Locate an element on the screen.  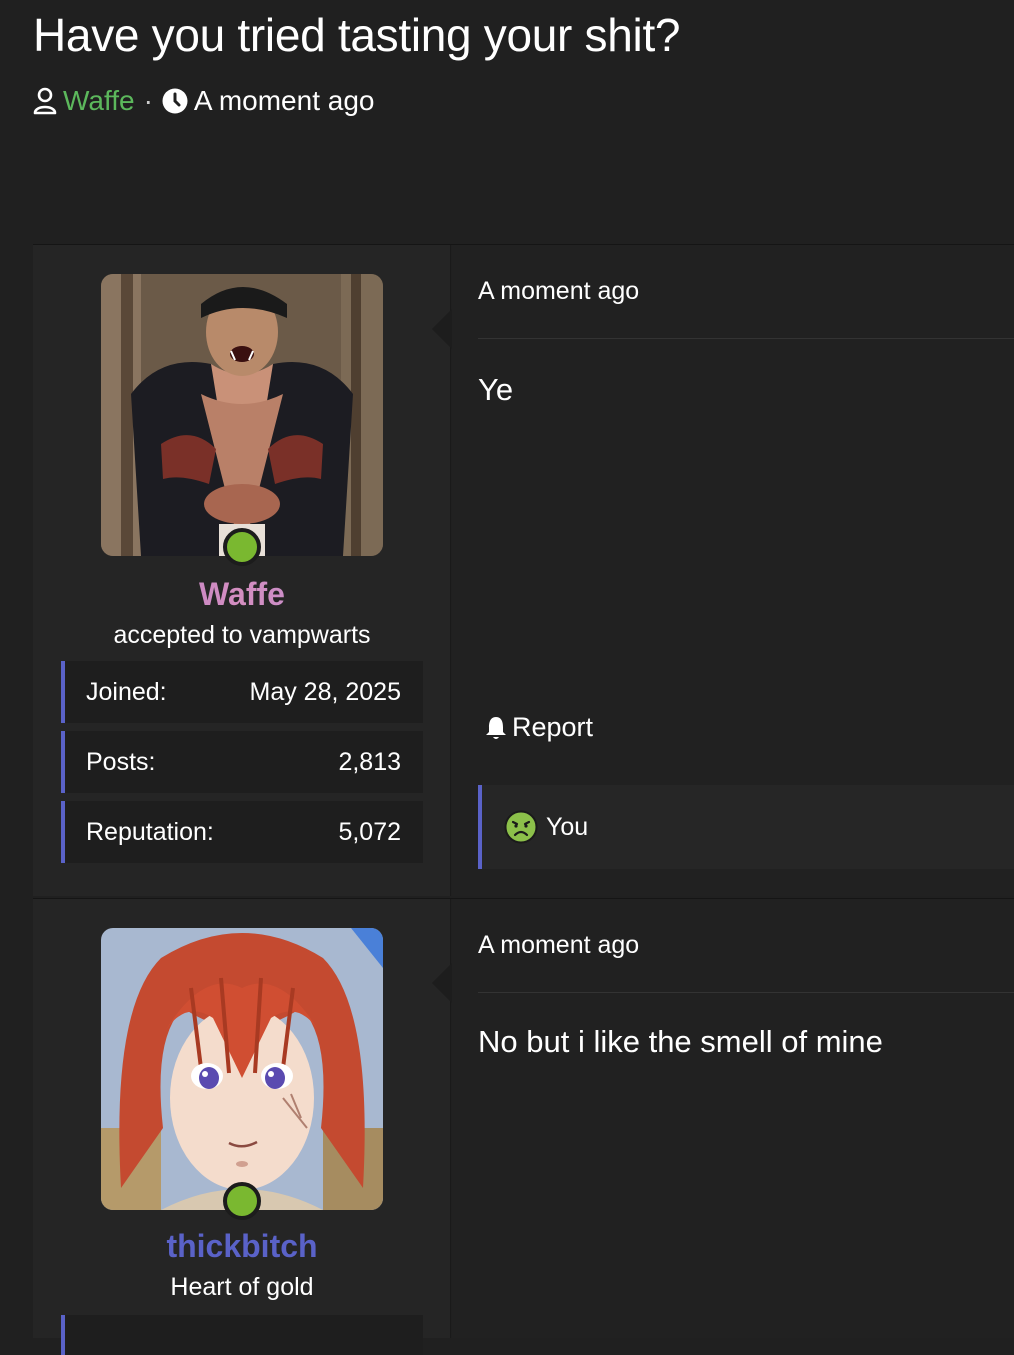
werewolf-avatar is located at coordinates (242, 415).